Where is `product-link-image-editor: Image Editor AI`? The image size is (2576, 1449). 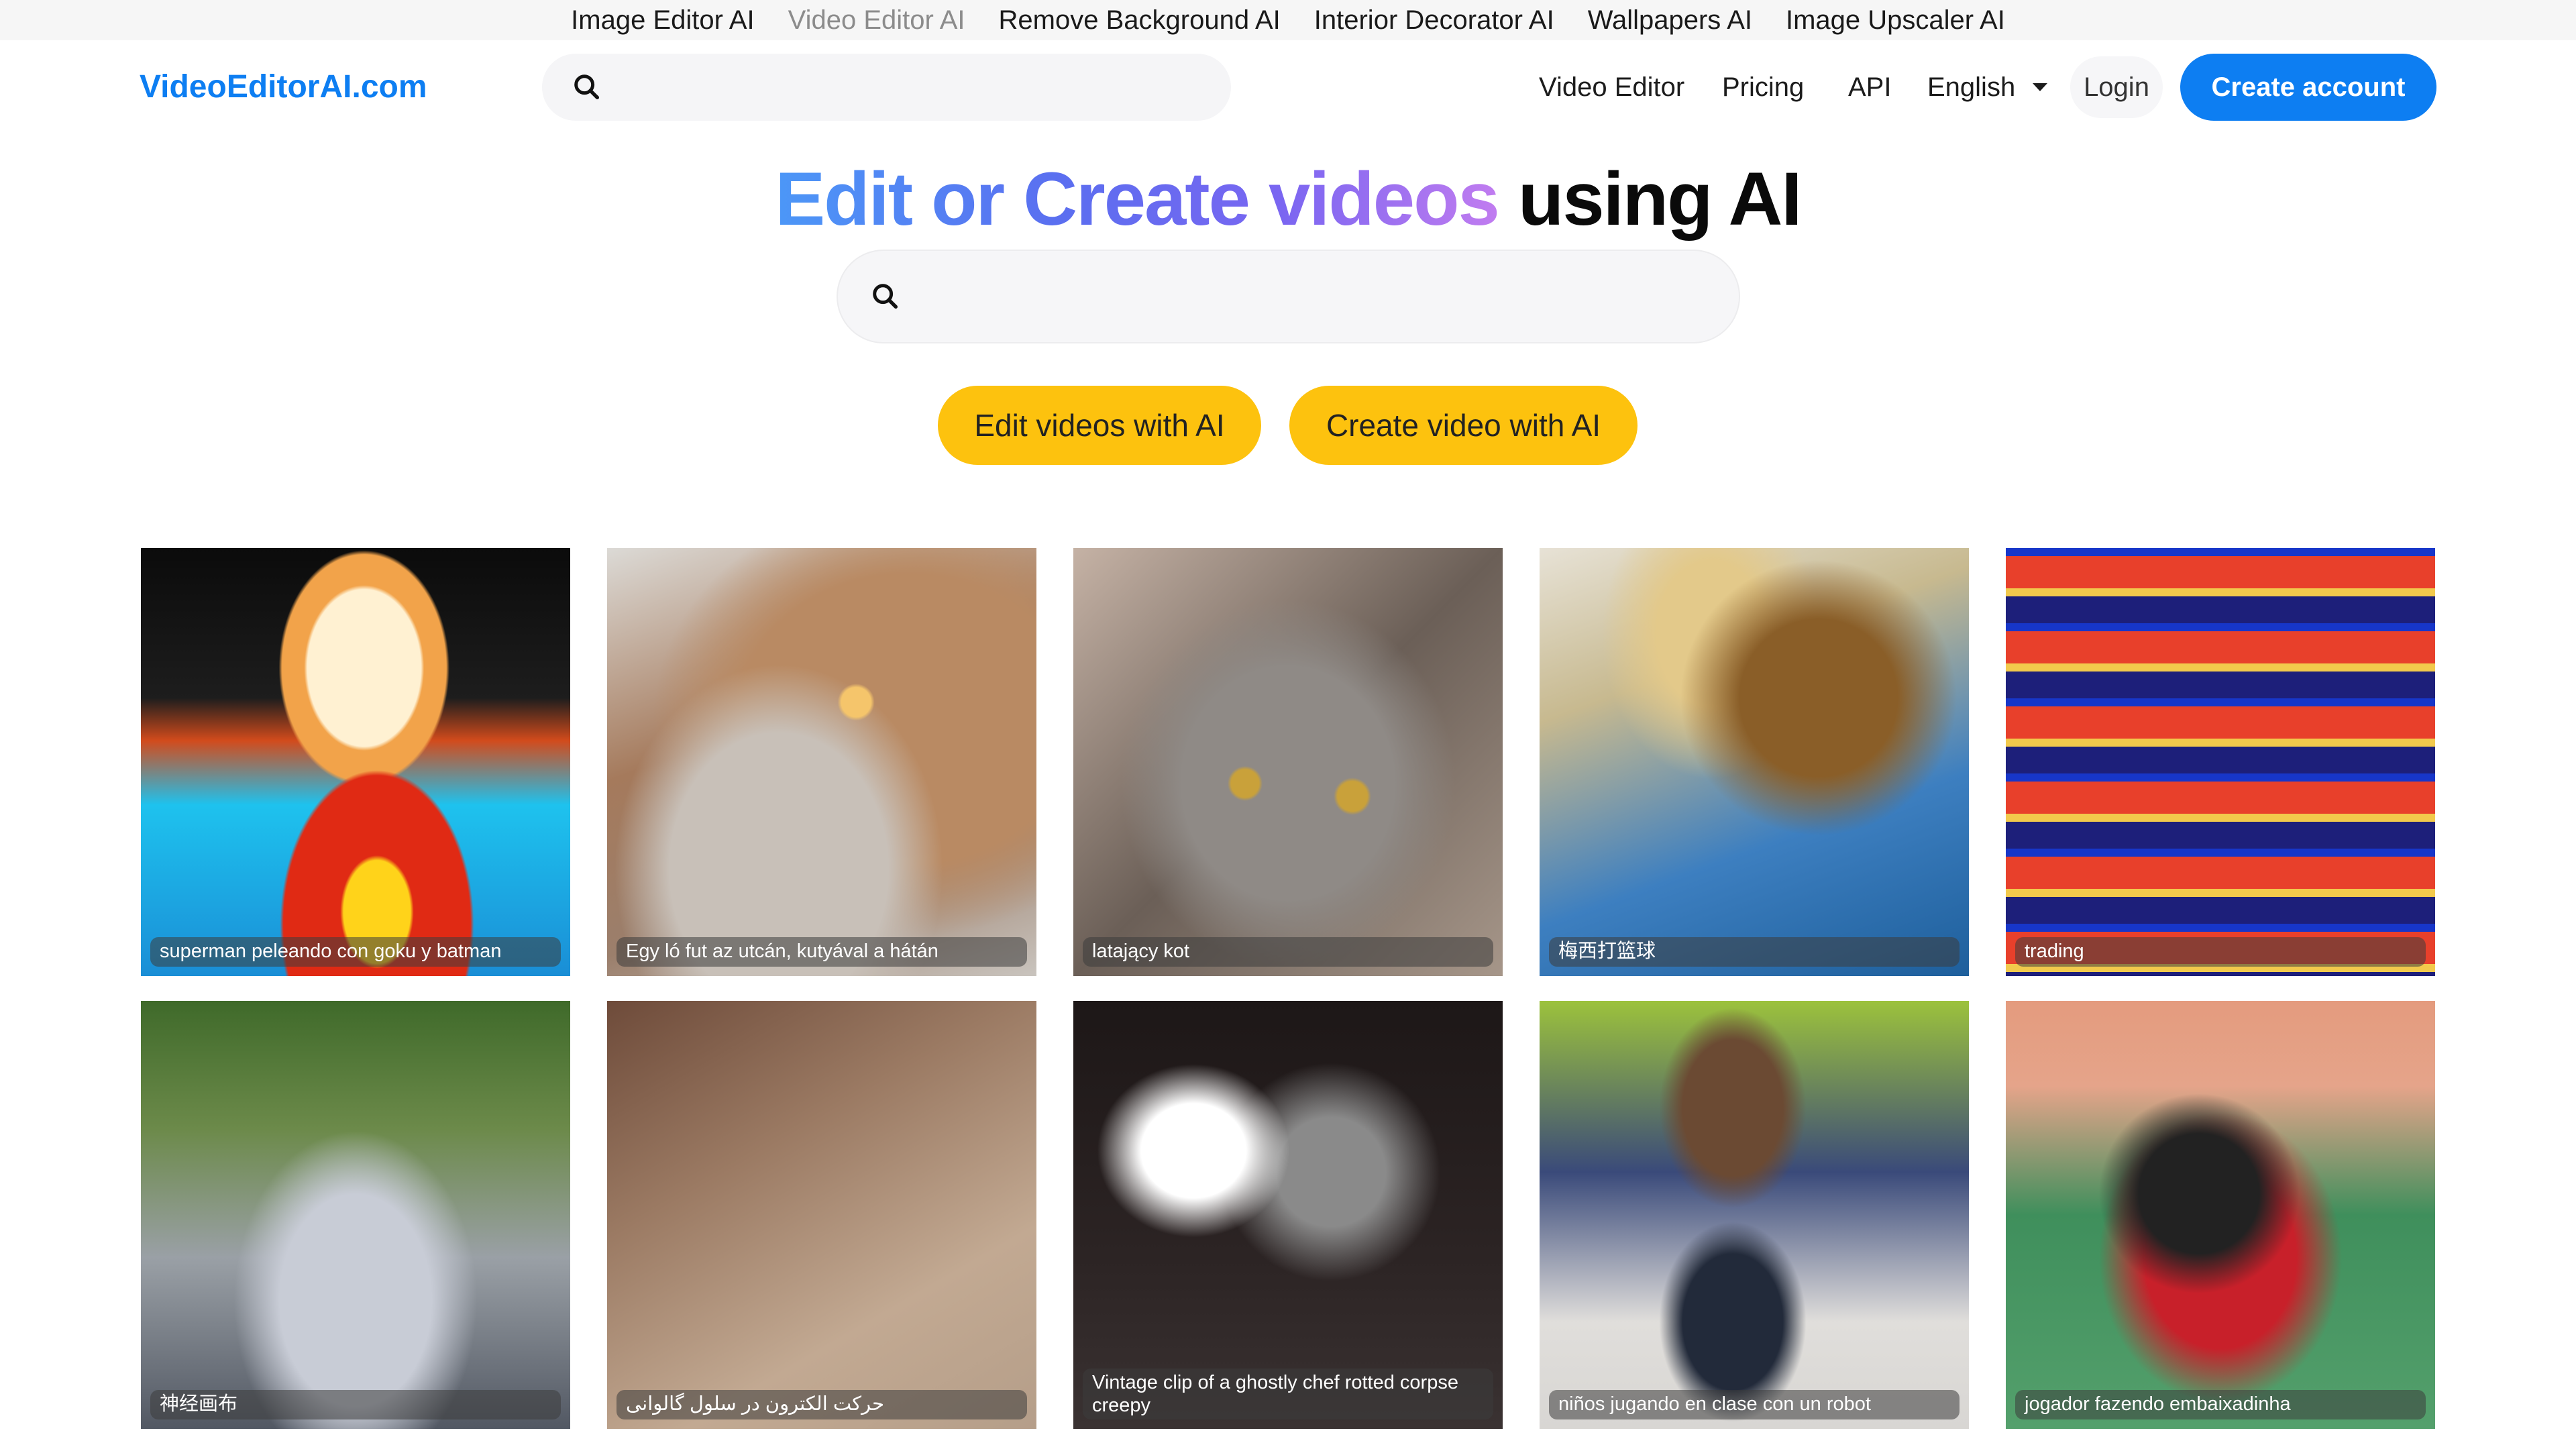 product-link-image-editor: Image Editor AI is located at coordinates (662, 20).